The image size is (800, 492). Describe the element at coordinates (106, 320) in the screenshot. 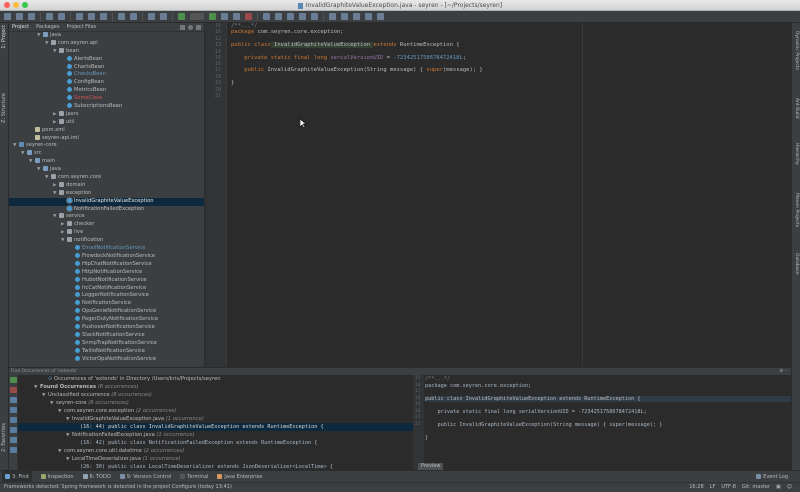

I see `tree-item: PagerDutyNotificationService` at that location.